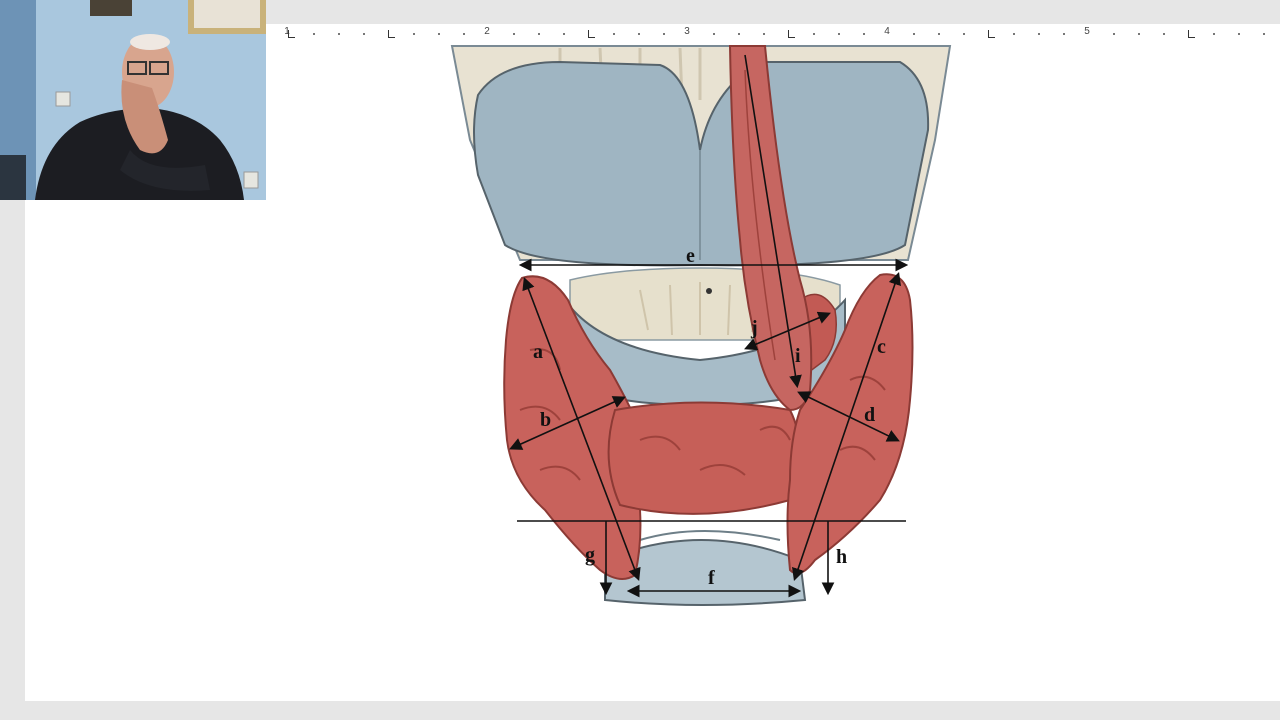 This screenshot has width=1280, height=720. What do you see at coordinates (711, 578) in the screenshot?
I see `label-f: f` at bounding box center [711, 578].